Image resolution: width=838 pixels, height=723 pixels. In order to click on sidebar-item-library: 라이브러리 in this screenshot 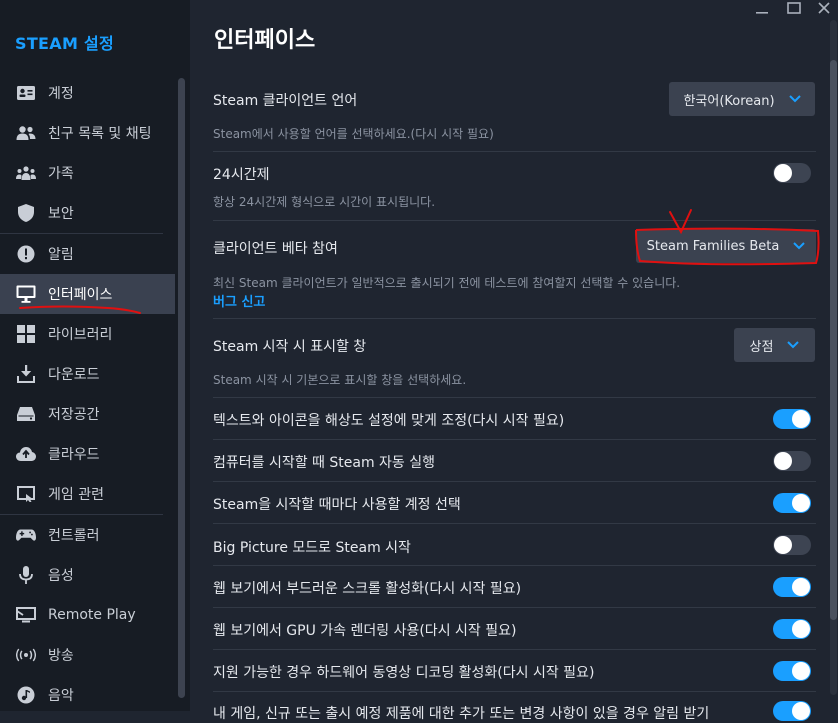, I will do `click(87, 334)`.